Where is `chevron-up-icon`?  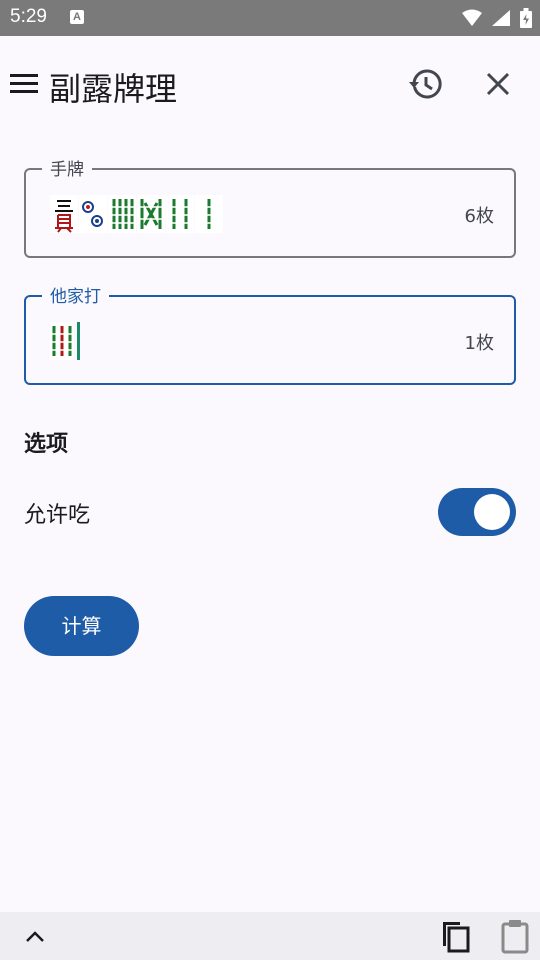
chevron-up-icon is located at coordinates (35, 937).